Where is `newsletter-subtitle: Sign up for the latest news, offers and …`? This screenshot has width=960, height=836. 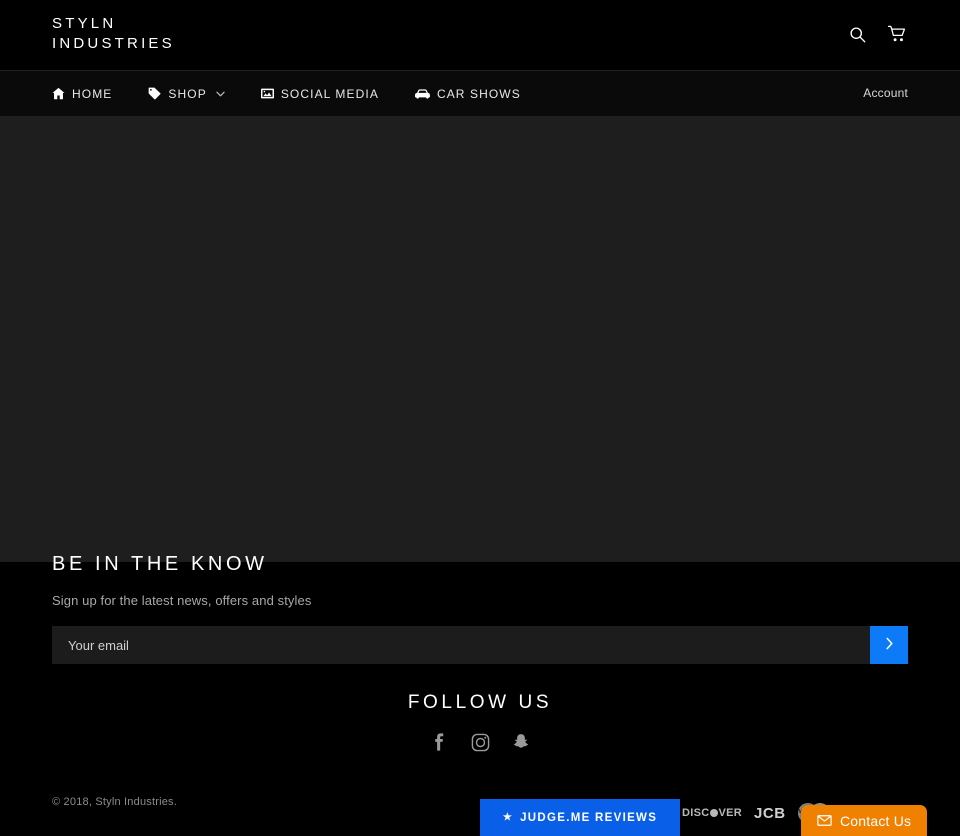
newsletter-subtitle: Sign up for the latest news, offers and … is located at coordinates (182, 600).